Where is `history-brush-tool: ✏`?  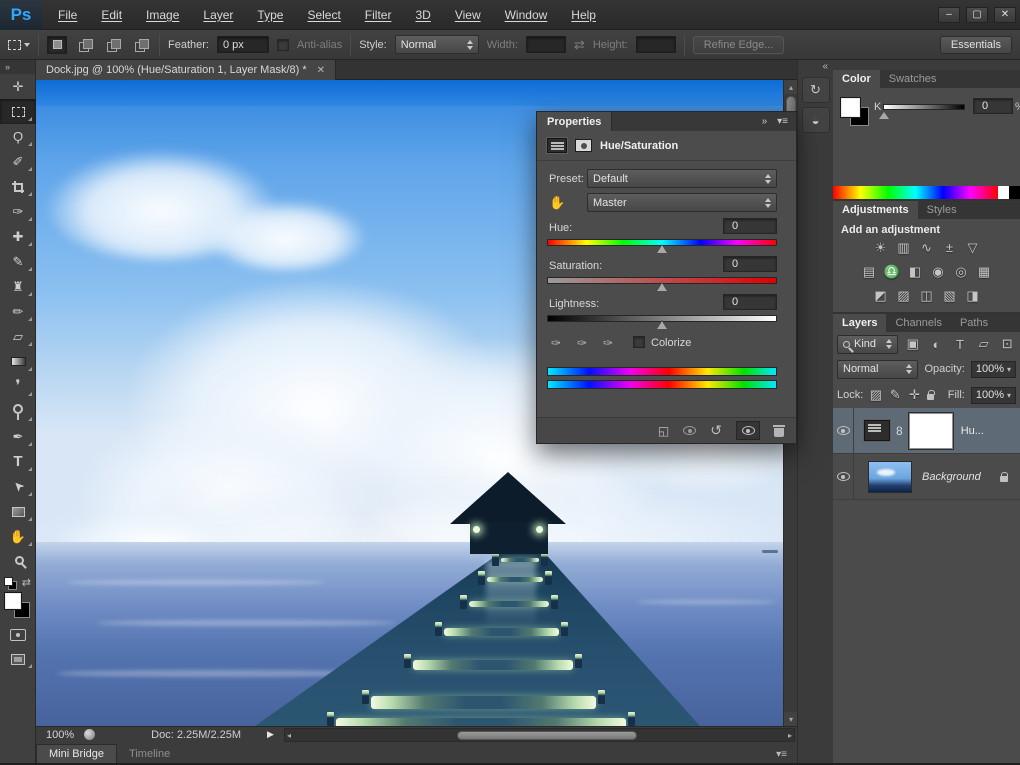
history-brush-tool: ✏ is located at coordinates (18, 311).